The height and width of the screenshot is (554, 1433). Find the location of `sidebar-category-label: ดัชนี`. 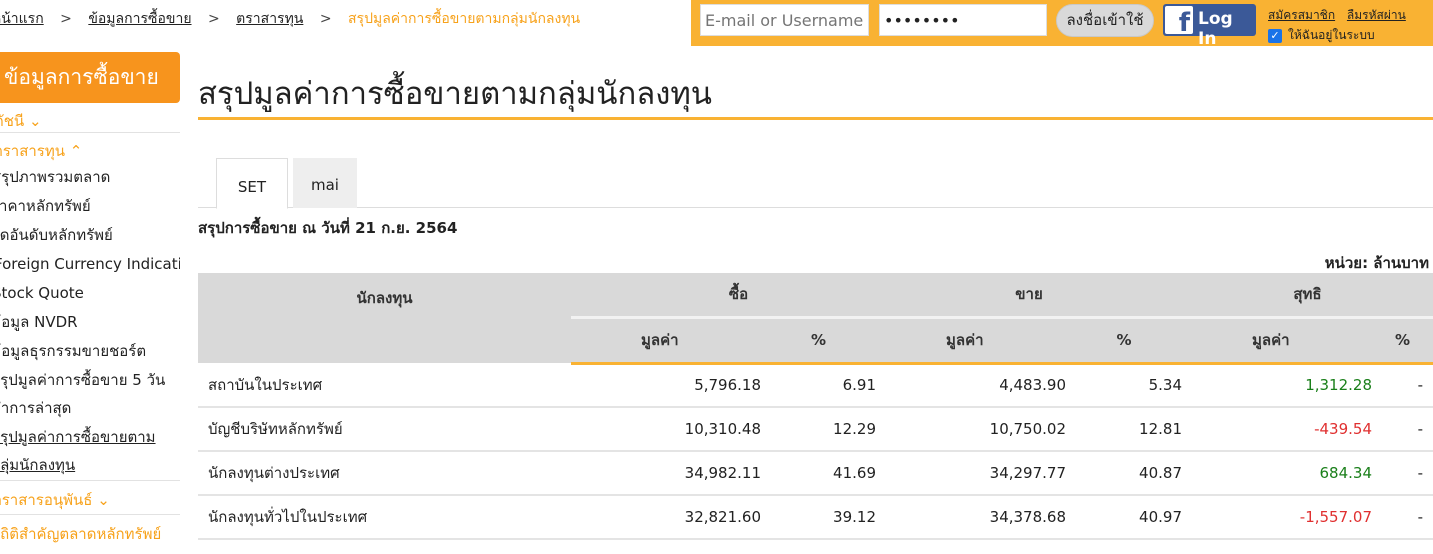

sidebar-category-label: ดัชนี is located at coordinates (12, 121).